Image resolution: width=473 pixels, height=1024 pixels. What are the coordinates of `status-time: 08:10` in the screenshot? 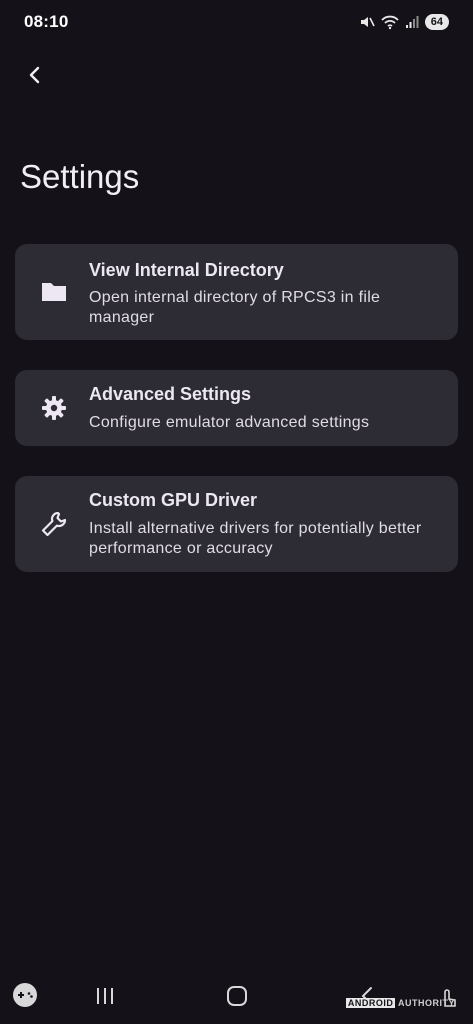 It's located at (46, 21).